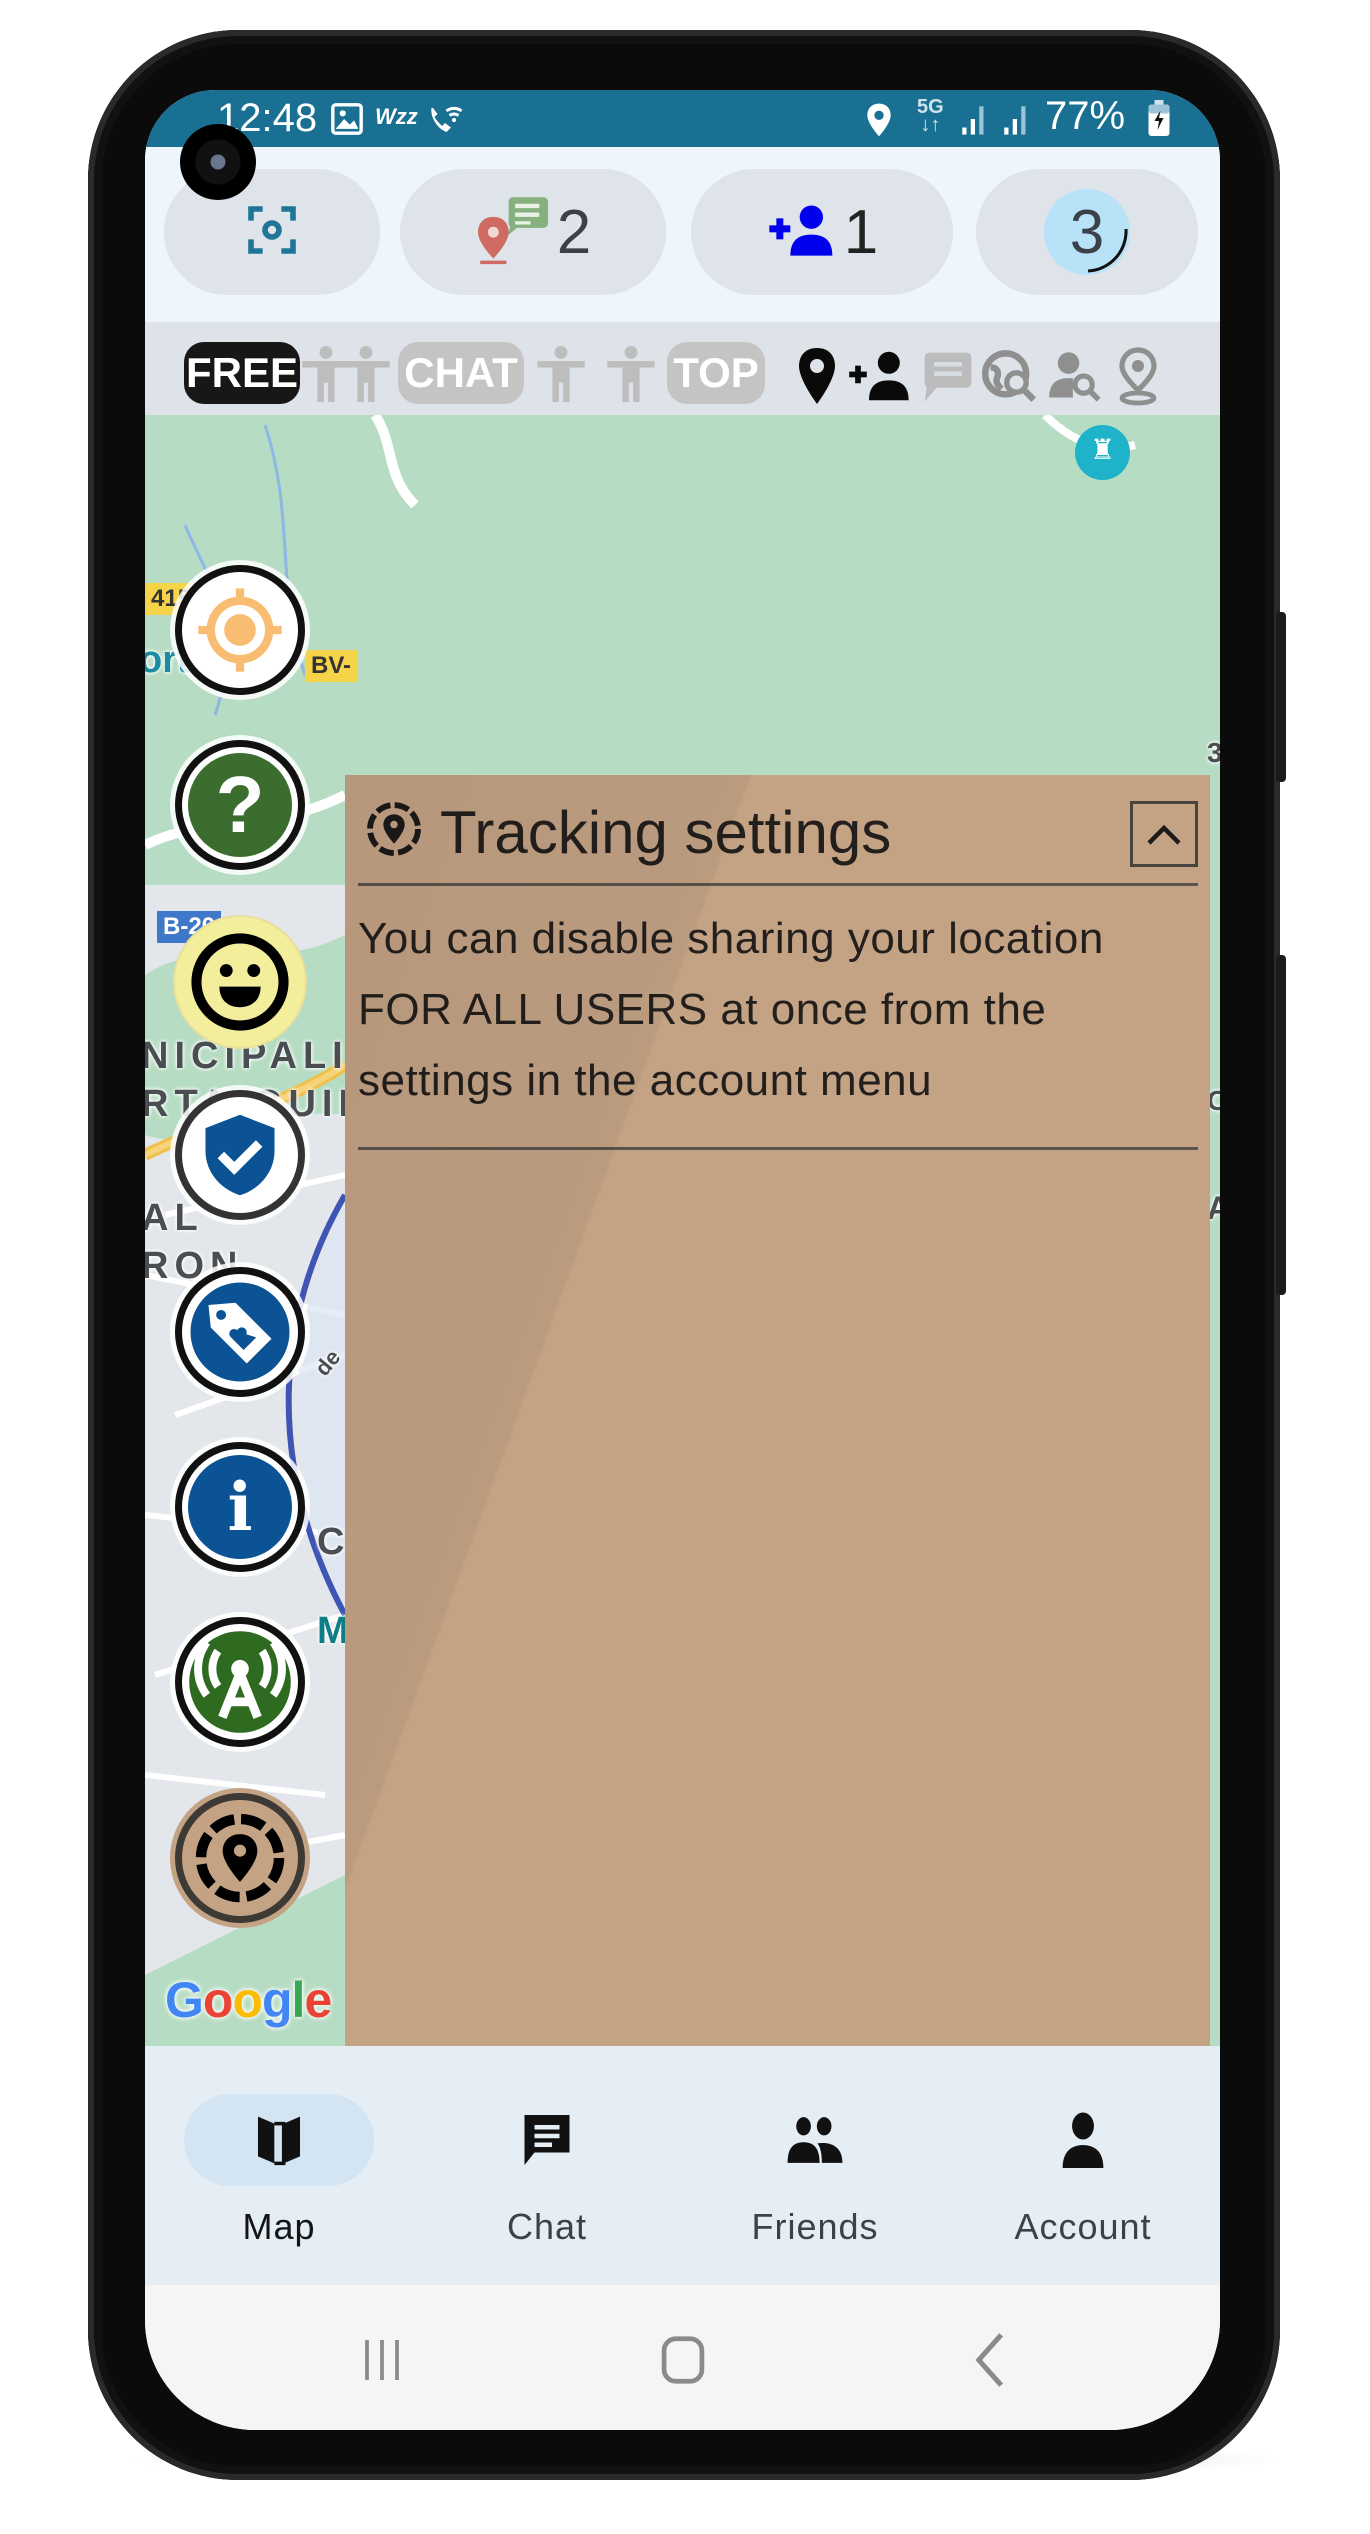 The width and height of the screenshot is (1370, 2534). I want to click on map-label-right-1: 3, so click(1213, 752).